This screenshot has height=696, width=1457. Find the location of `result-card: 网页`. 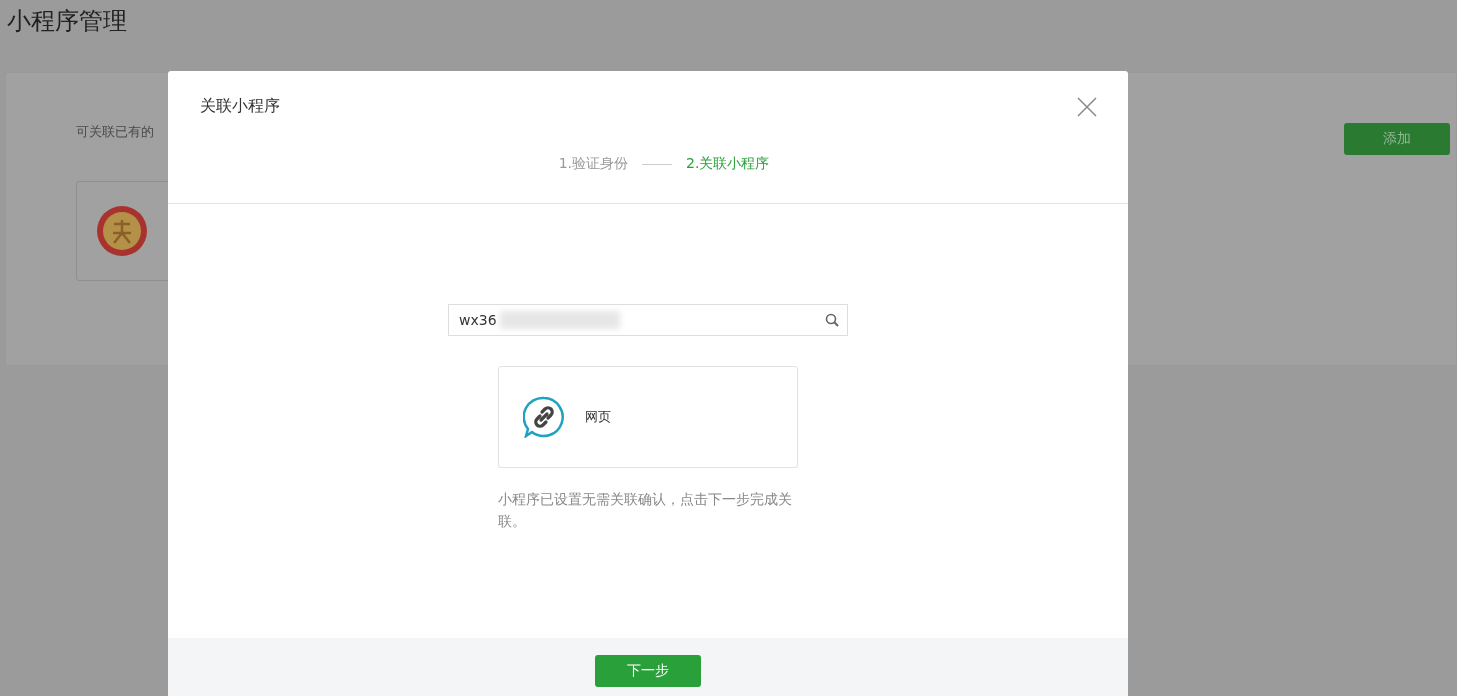

result-card: 网页 is located at coordinates (648, 417).